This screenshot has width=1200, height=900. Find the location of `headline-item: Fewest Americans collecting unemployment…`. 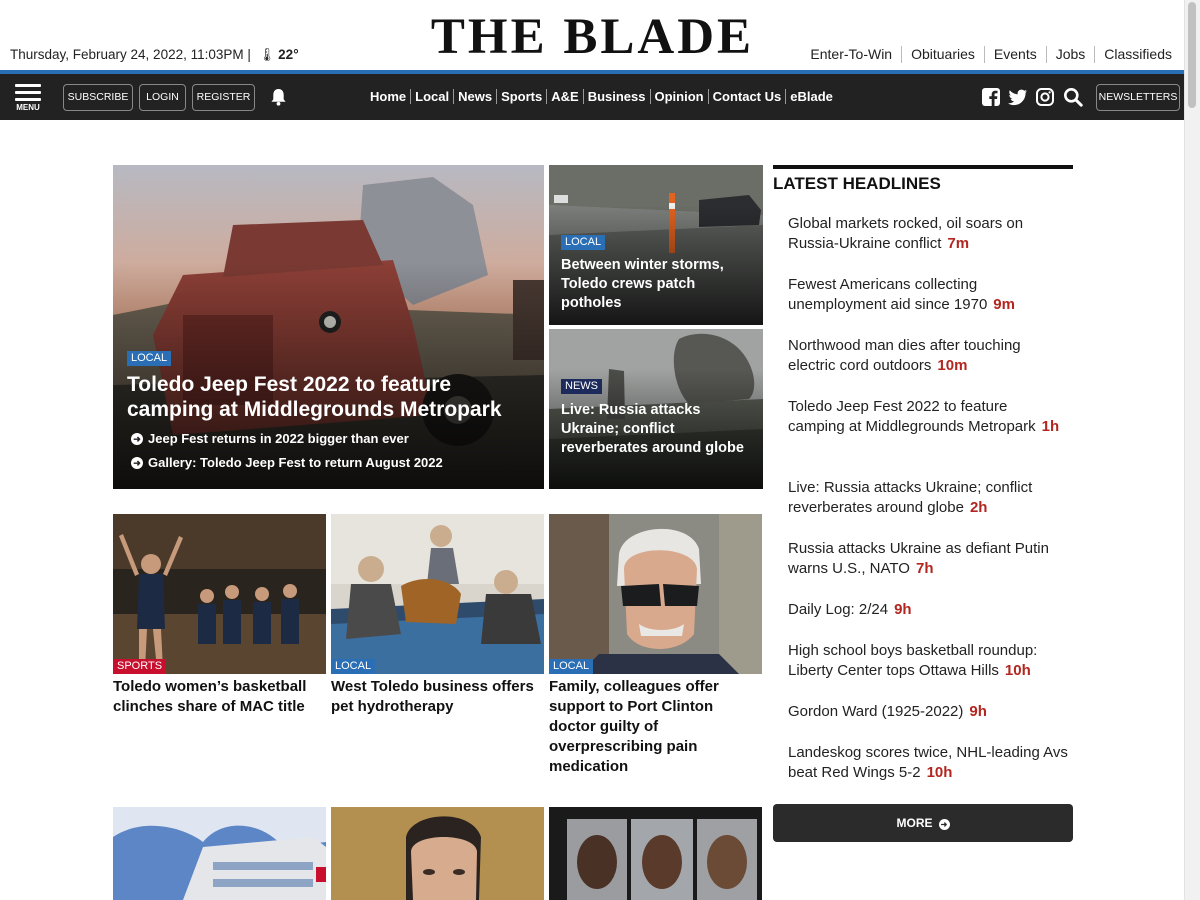

headline-item: Fewest Americans collecting unemployment… is located at coordinates (928, 295).